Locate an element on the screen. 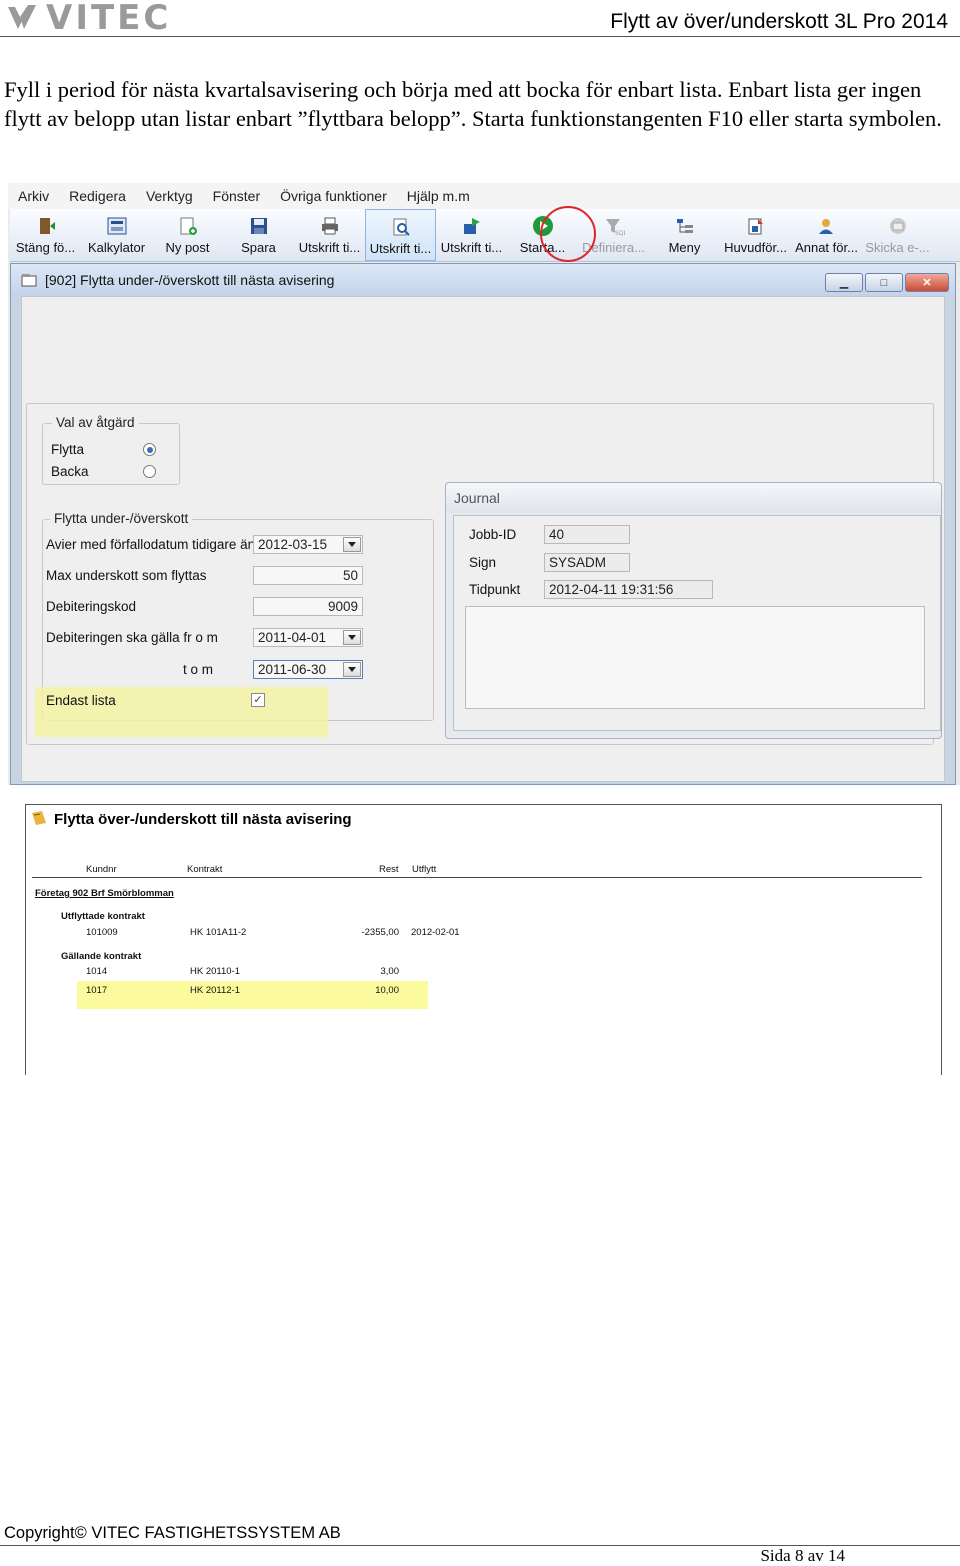 The width and height of the screenshot is (960, 1566). printer-icon is located at coordinates (330, 226).